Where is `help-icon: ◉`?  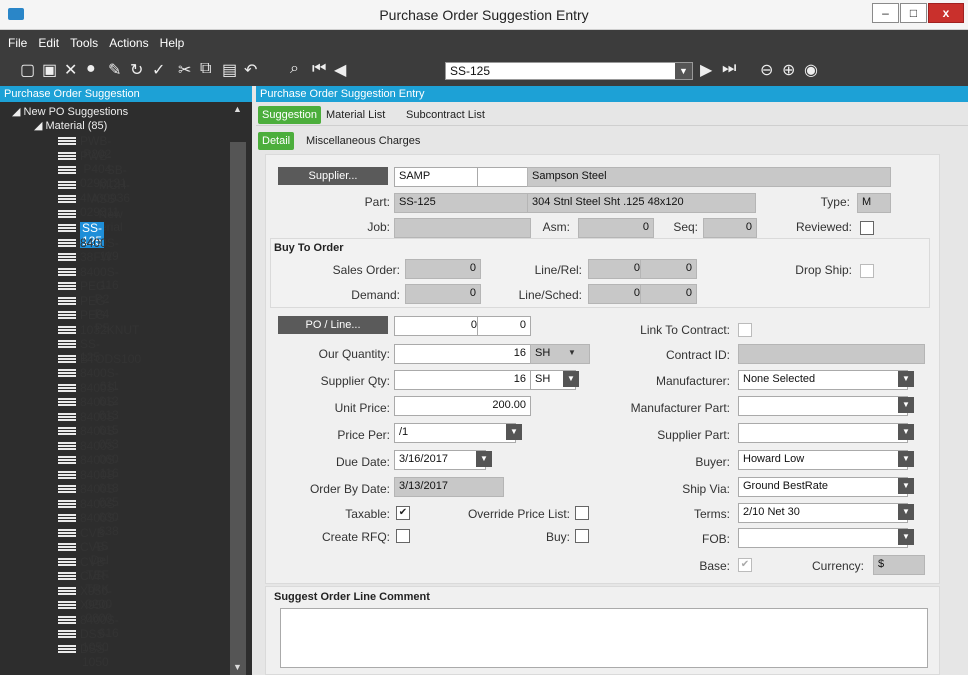 help-icon: ◉ is located at coordinates (811, 70).